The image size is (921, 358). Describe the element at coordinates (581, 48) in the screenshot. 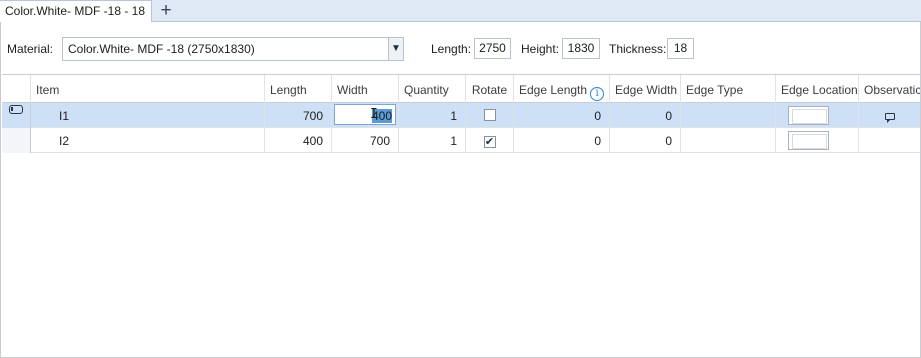

I see `sheet-height-field: 1830` at that location.